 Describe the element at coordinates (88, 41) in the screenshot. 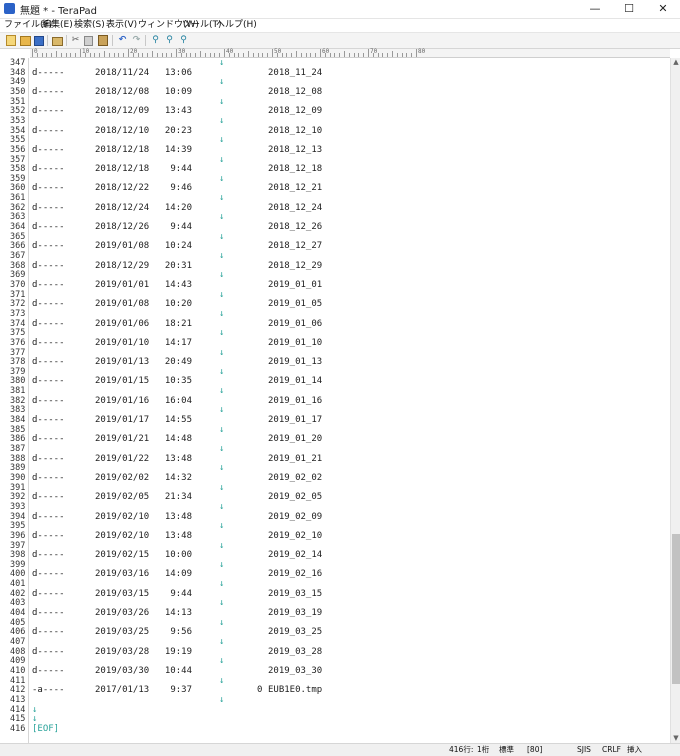

I see `copy-icon` at that location.